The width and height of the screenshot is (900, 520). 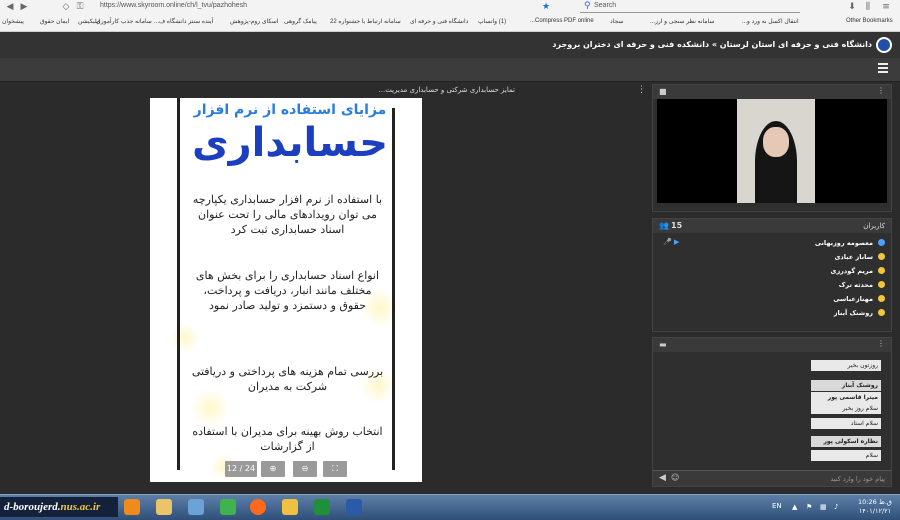 I want to click on slide-border-right, so click(x=393, y=289).